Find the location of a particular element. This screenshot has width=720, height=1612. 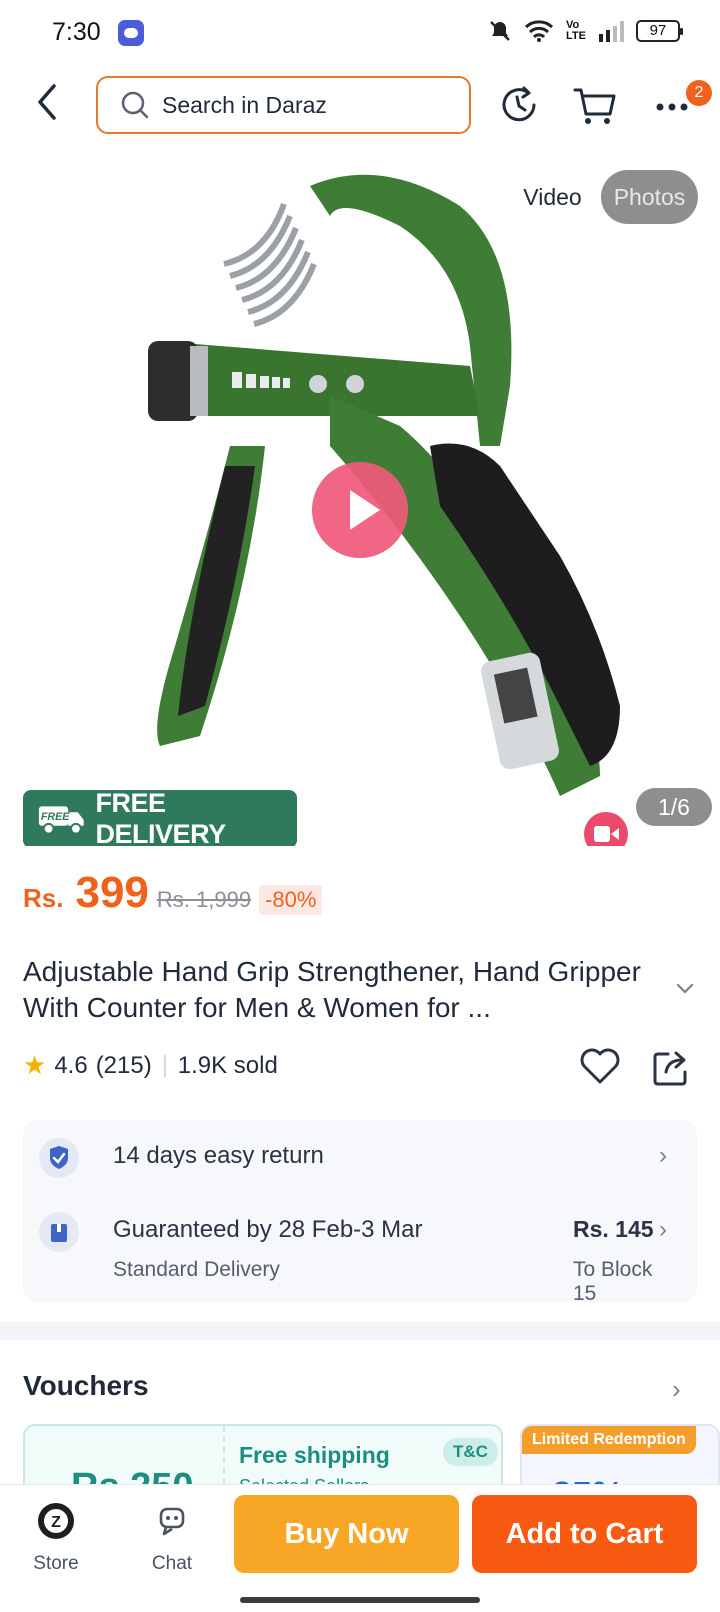

history-icon is located at coordinates (519, 105).